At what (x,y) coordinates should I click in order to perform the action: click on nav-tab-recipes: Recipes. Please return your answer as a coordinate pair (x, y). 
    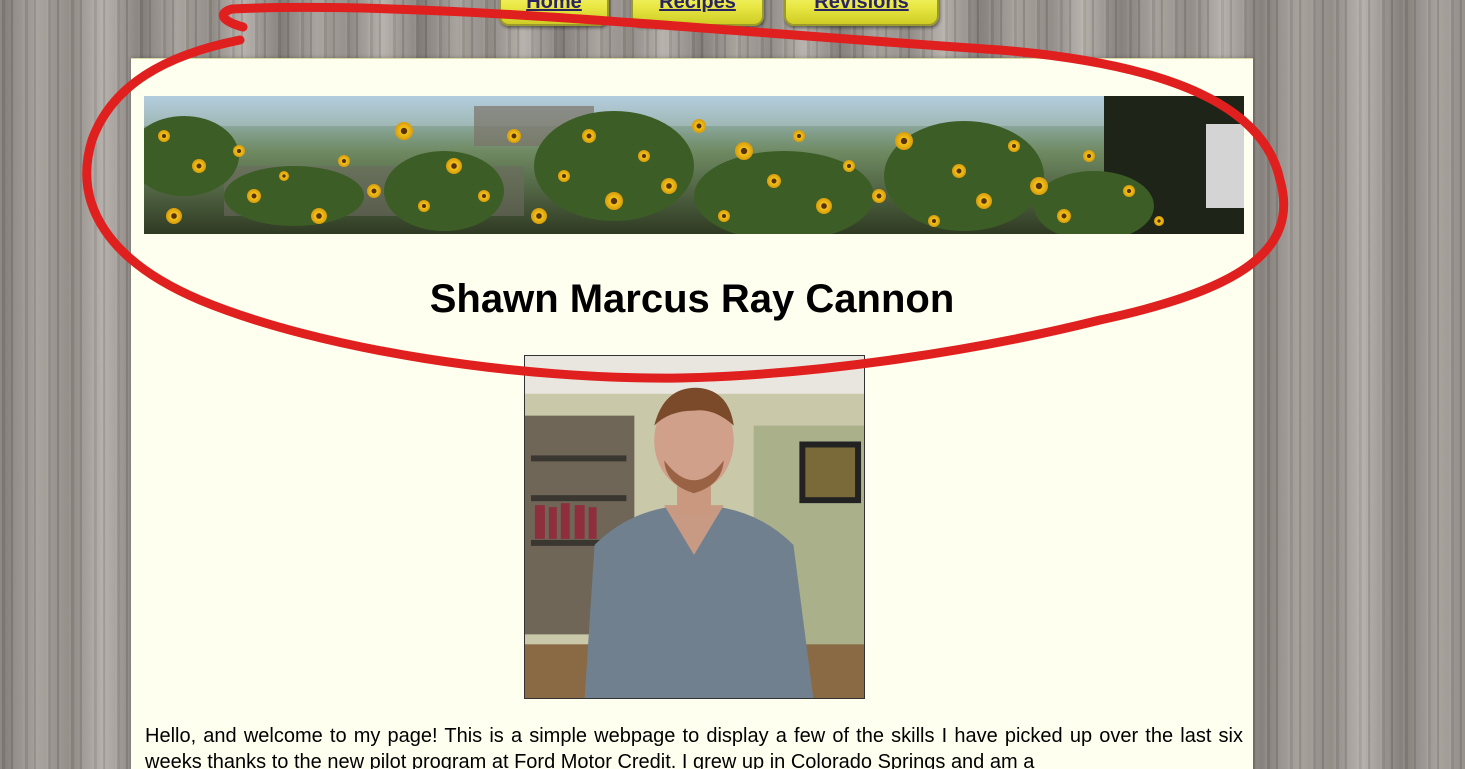
    Looking at the image, I should click on (697, 13).